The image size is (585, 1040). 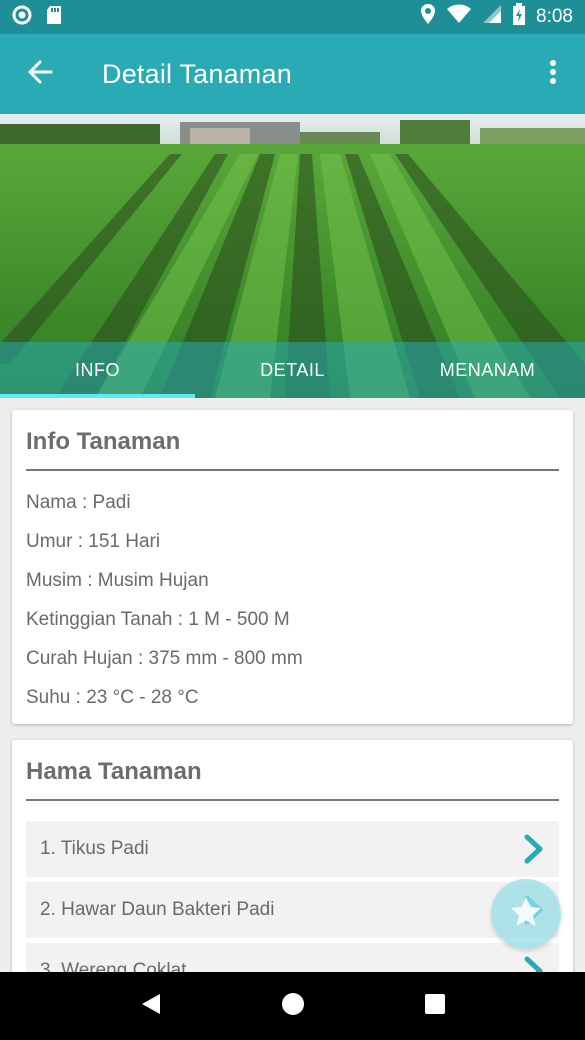 What do you see at coordinates (492, 17) in the screenshot?
I see `signal-icon` at bounding box center [492, 17].